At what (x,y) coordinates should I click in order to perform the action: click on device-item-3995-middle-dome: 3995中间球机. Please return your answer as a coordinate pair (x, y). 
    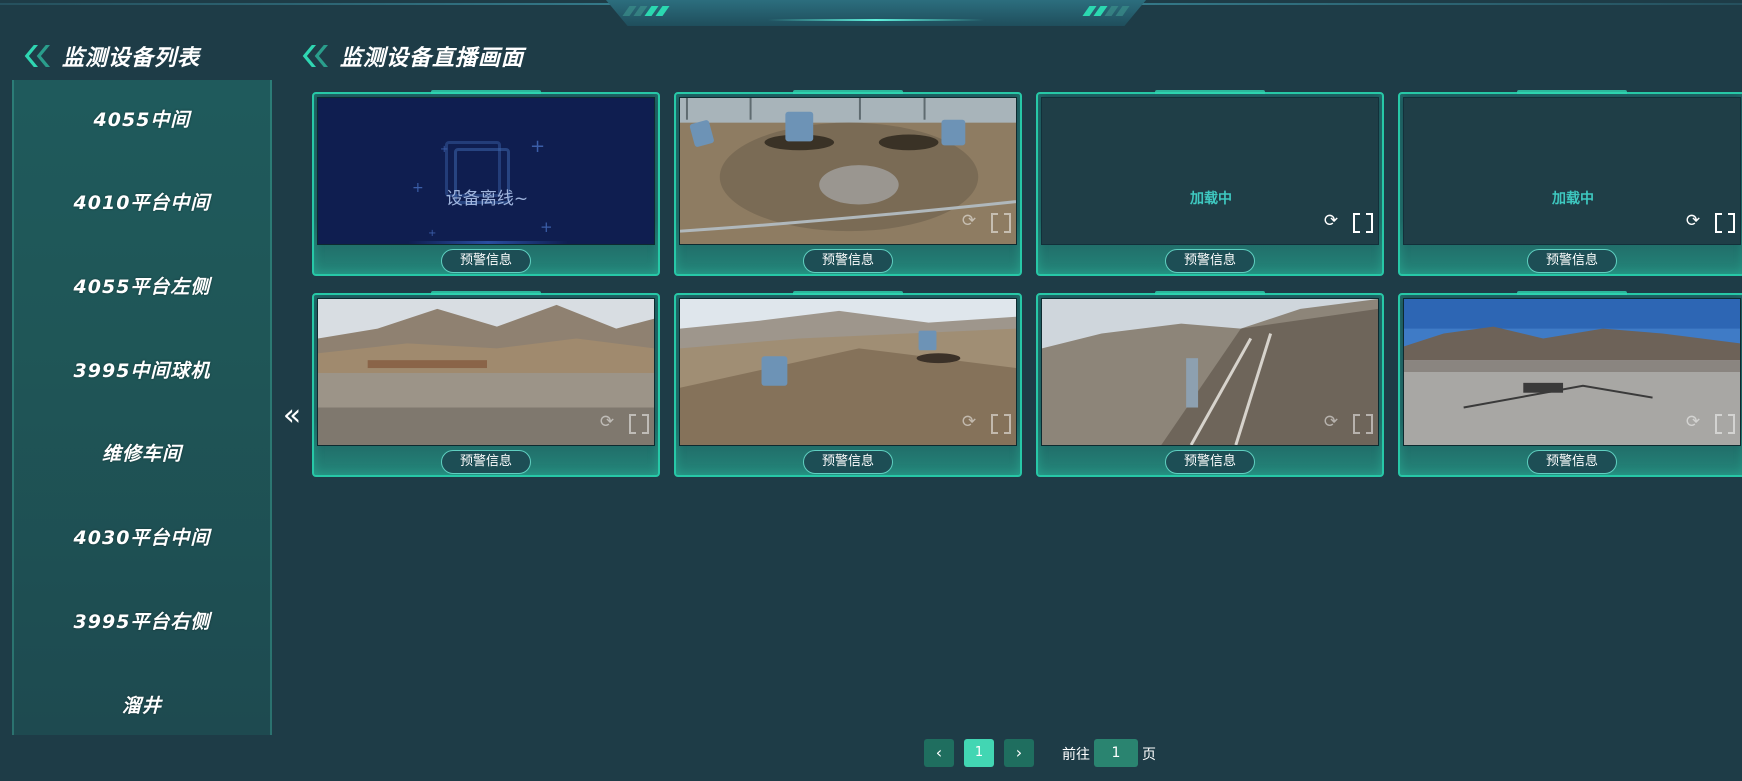
    Looking at the image, I should click on (142, 369).